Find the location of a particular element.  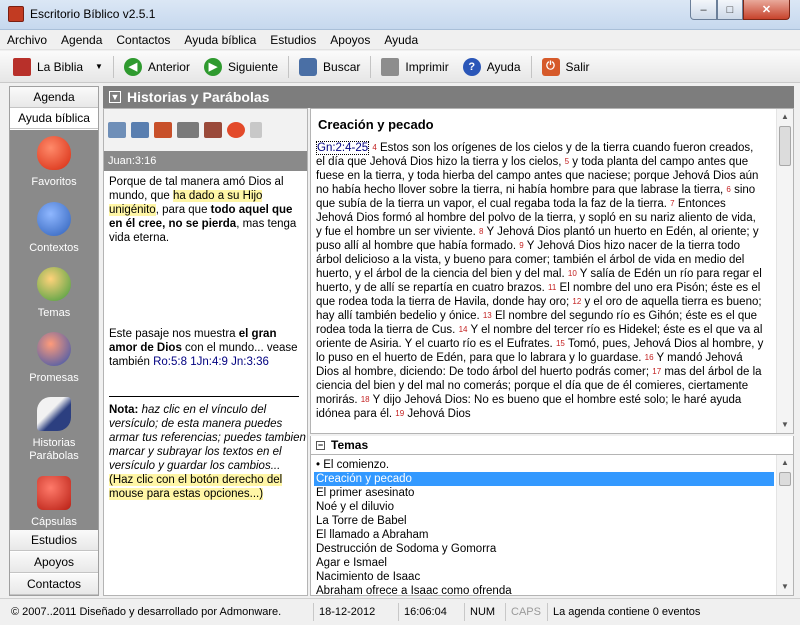

content-scrollbar: ▲ ▼ is located at coordinates (784, 271).